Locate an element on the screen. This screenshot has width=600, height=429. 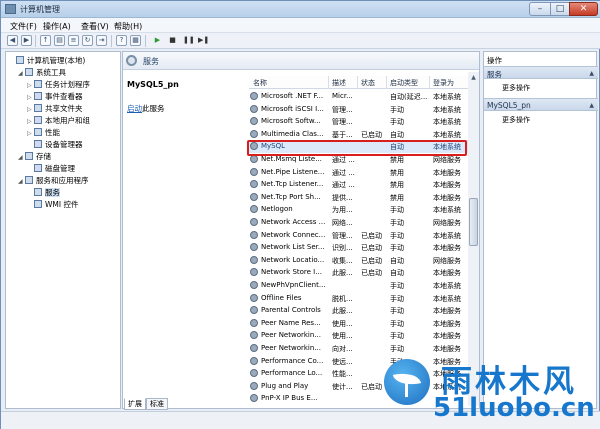
actions-group-mysql: MySQL5_pn ▲ is located at coordinates (541, 104).